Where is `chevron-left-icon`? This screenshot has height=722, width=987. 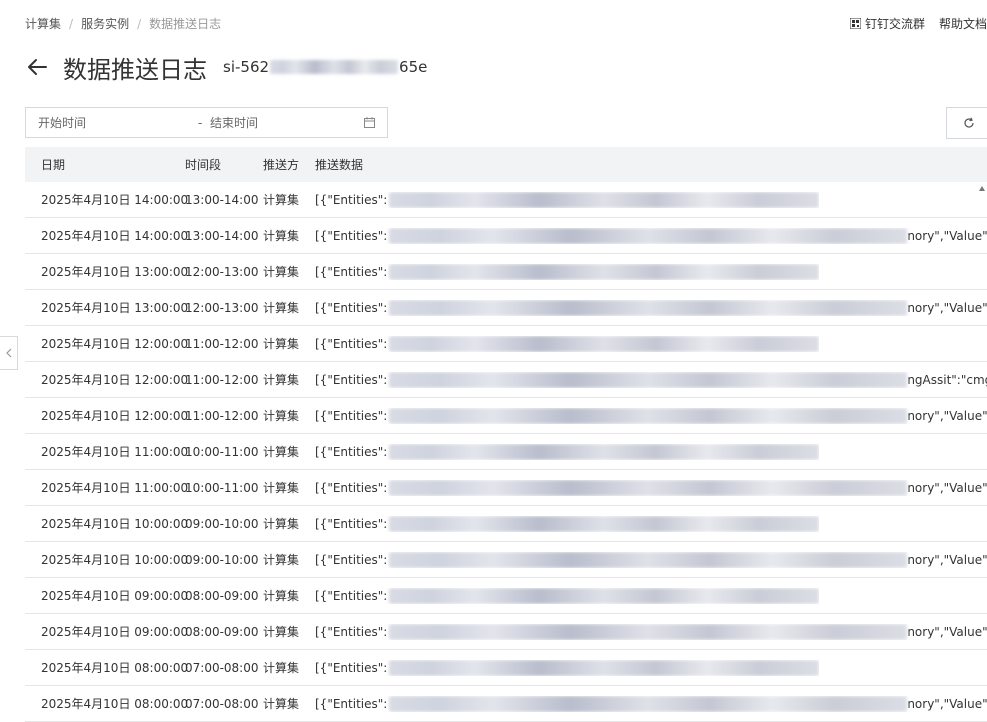 chevron-left-icon is located at coordinates (8, 353).